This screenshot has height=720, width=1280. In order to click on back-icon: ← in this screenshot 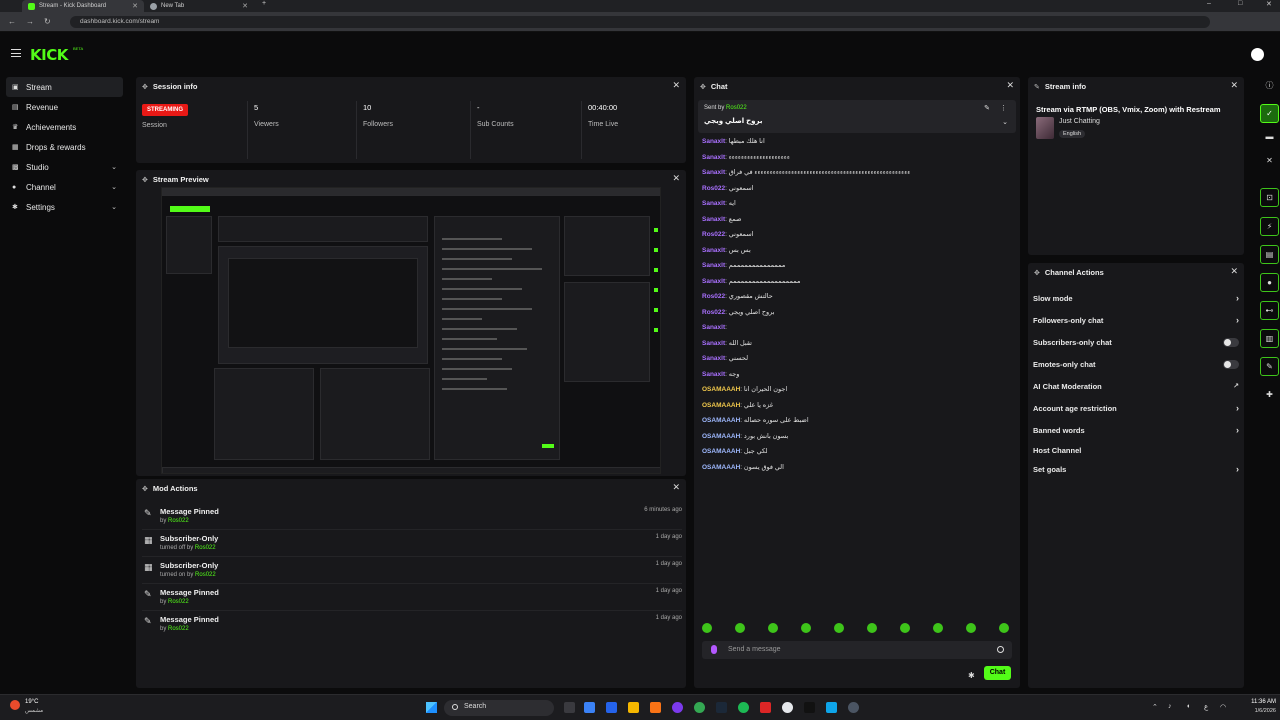, I will do `click(12, 21)`.